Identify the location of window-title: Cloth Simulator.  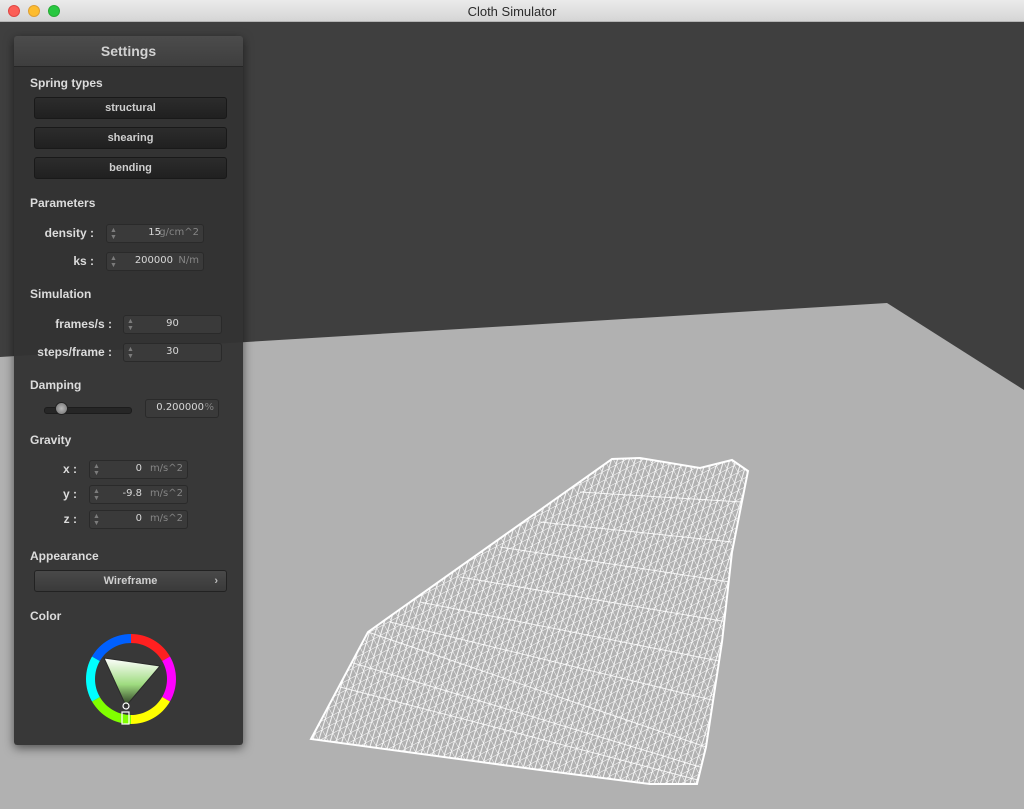
(512, 11).